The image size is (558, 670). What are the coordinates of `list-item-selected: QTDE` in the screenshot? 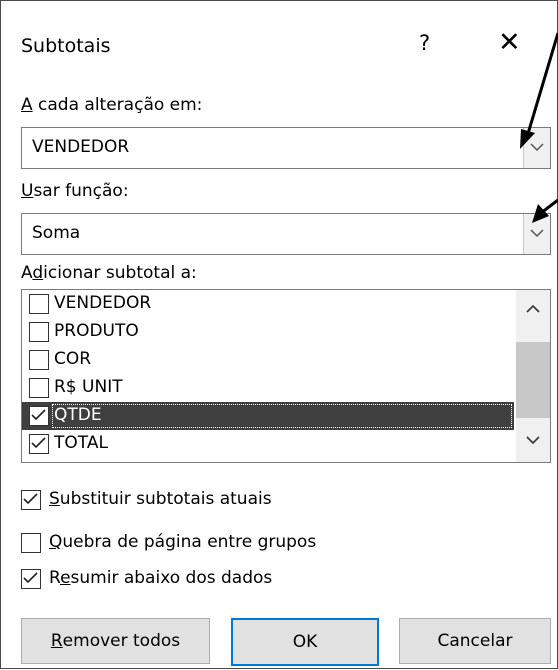 It's located at (268, 416).